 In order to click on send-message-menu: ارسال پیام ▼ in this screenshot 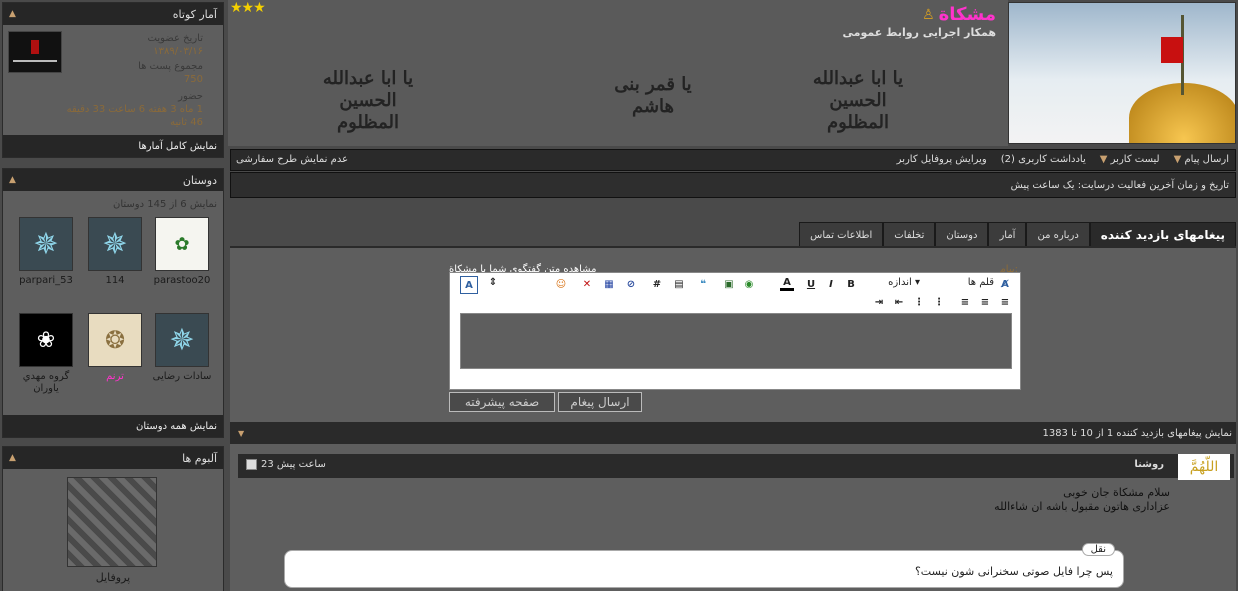, I will do `click(1201, 159)`.